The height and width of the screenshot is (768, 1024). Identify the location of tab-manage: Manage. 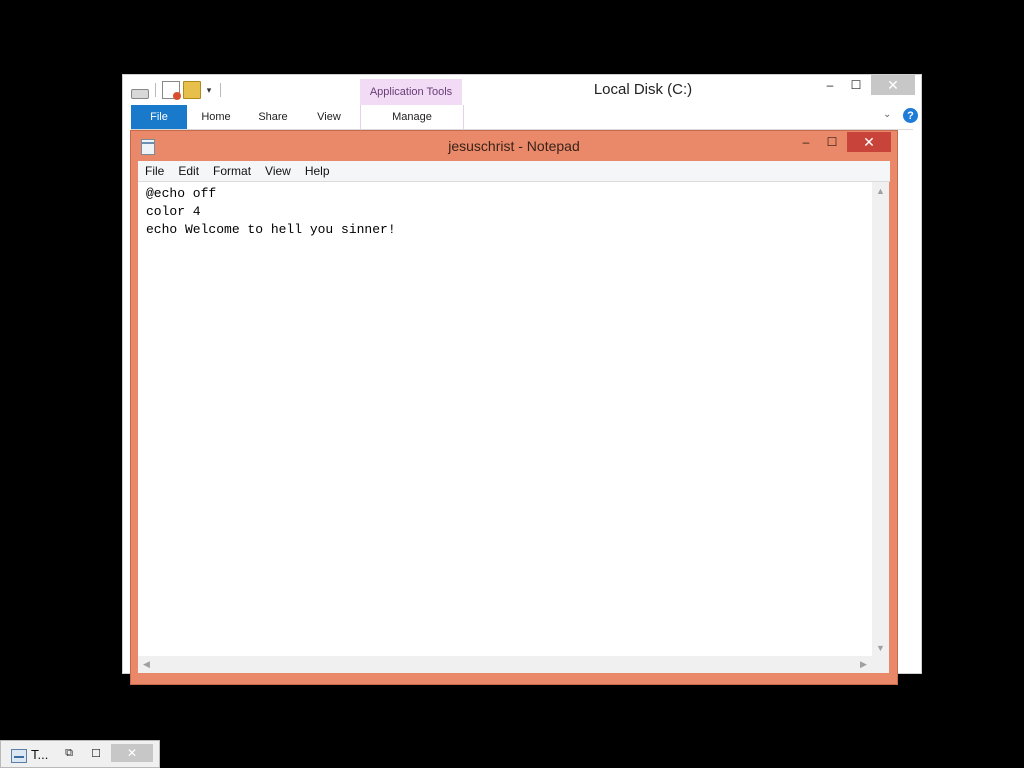
(412, 117).